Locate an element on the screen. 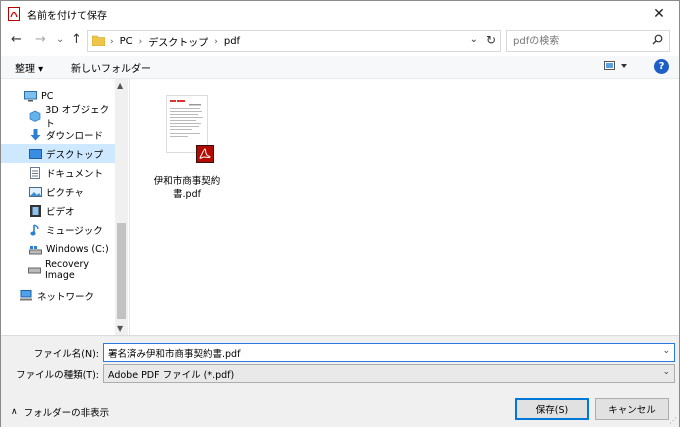 The image size is (680, 427). filetype-value: Adobe PDF ファイル (*.pdf) is located at coordinates (171, 375).